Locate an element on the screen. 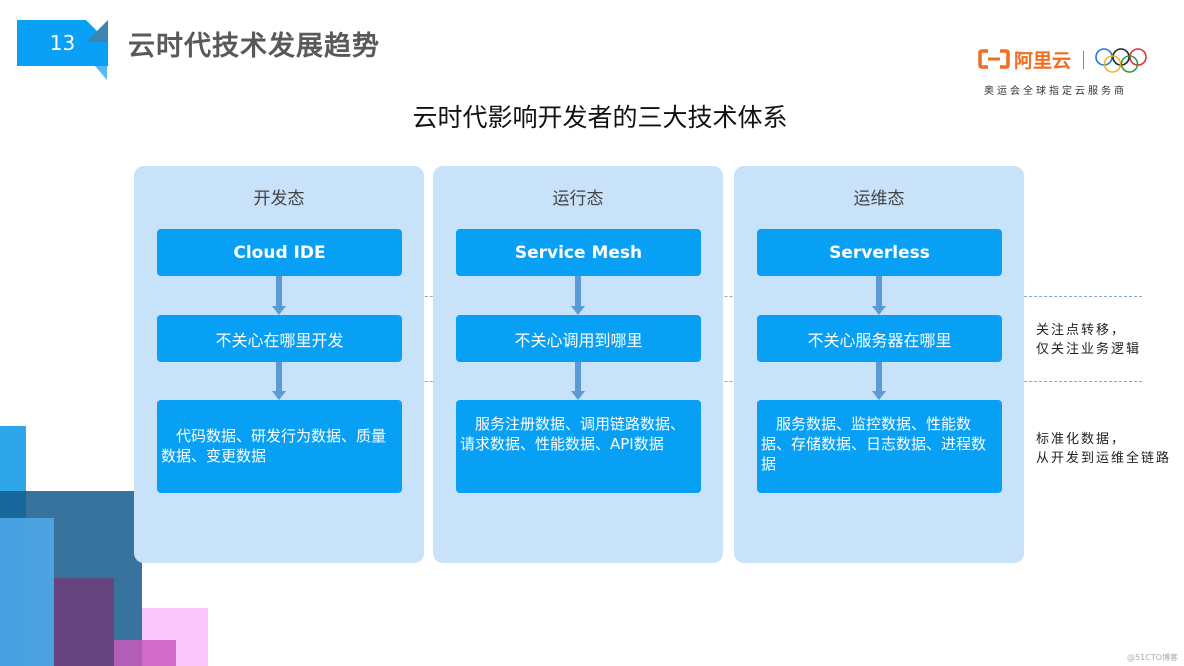 The width and height of the screenshot is (1184, 666). badge-fold-shadow is located at coordinates (97, 31).